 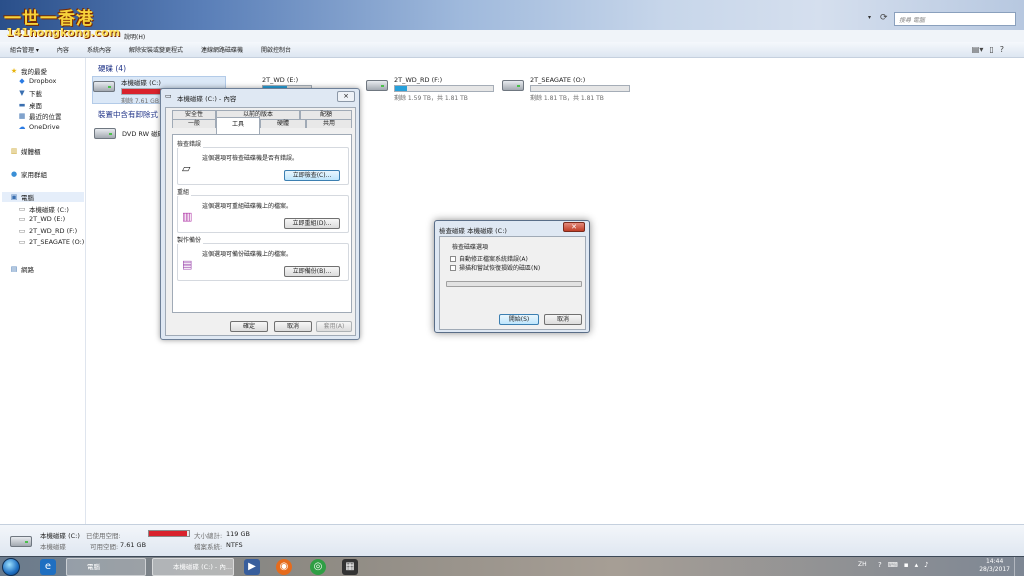 I want to click on dvd-drive-tile: DVD RW 磁碟, so click(x=129, y=133).